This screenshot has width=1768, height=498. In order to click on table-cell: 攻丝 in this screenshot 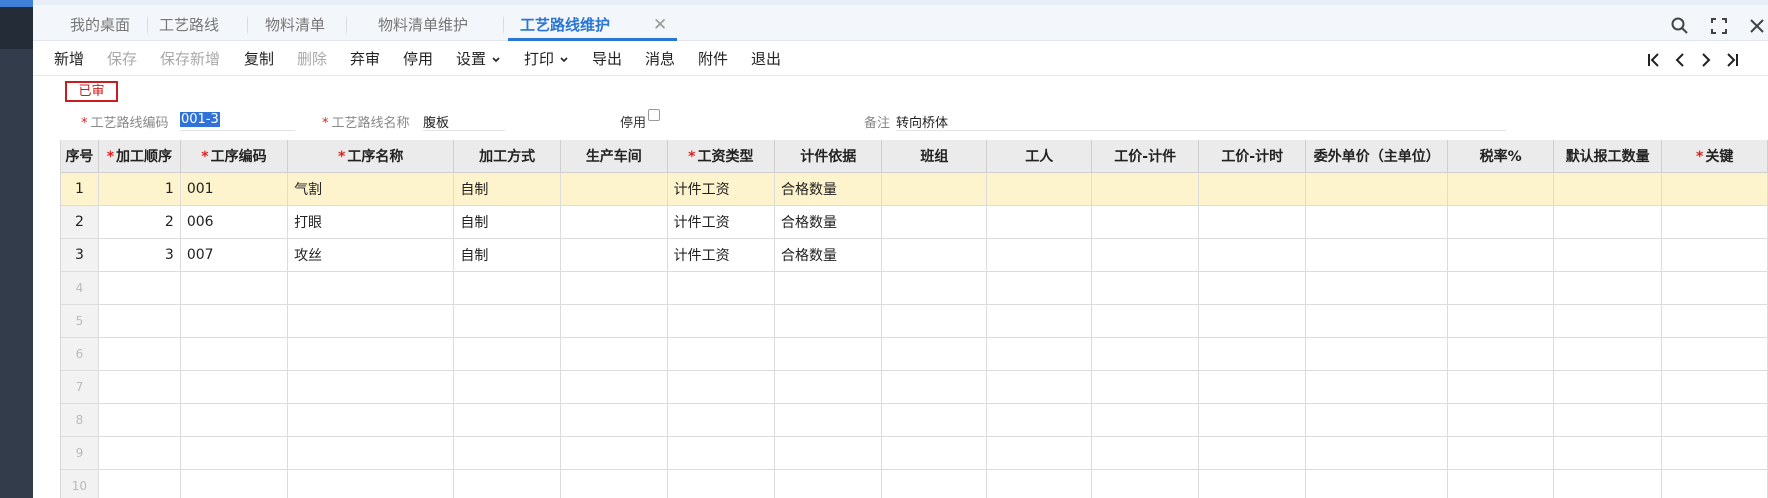, I will do `click(371, 255)`.